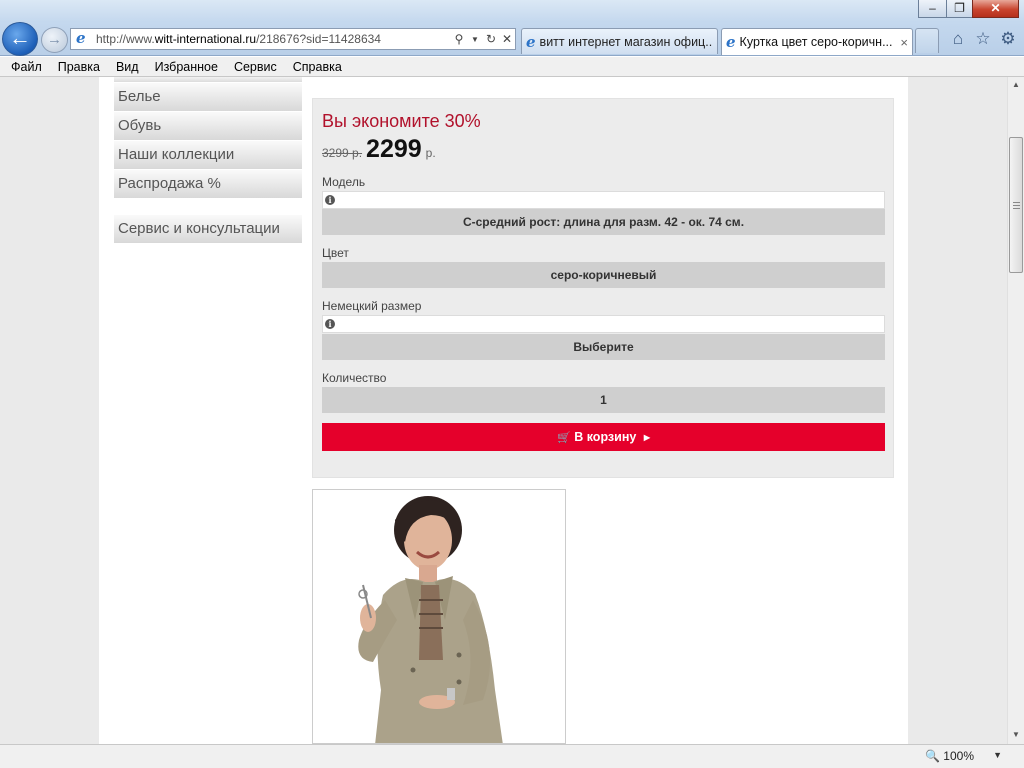  What do you see at coordinates (372, 306) in the screenshot?
I see `size-label: Немецкий размер` at bounding box center [372, 306].